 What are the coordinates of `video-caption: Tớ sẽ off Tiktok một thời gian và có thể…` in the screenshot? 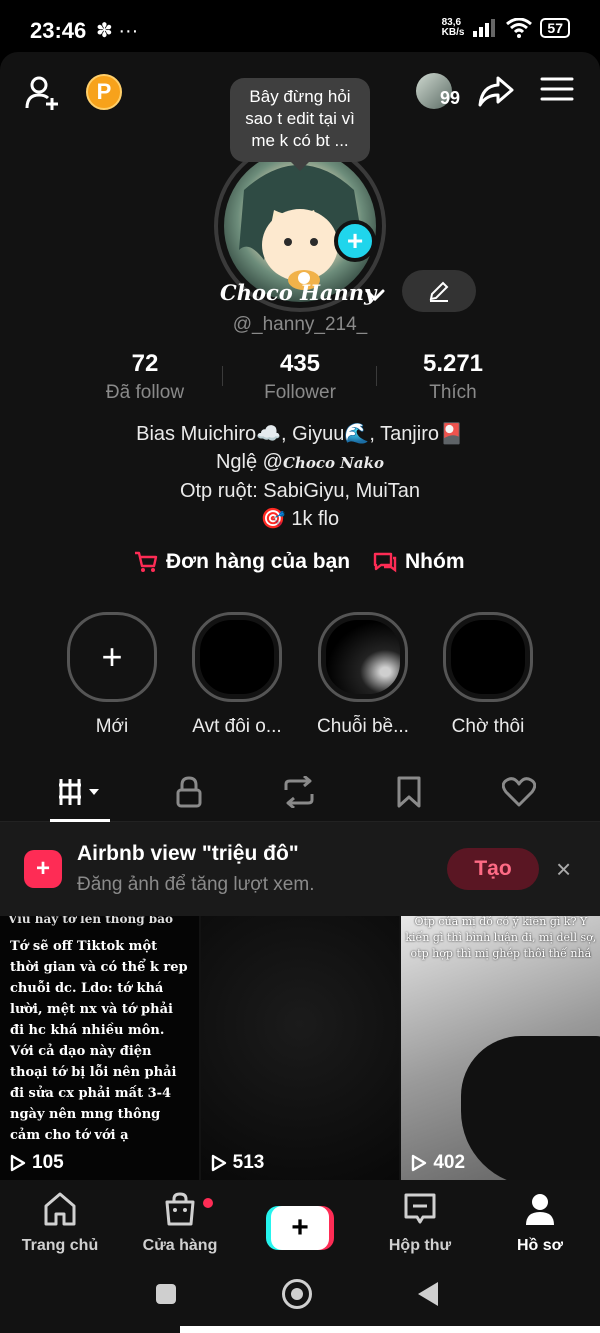 It's located at (99, 1041).